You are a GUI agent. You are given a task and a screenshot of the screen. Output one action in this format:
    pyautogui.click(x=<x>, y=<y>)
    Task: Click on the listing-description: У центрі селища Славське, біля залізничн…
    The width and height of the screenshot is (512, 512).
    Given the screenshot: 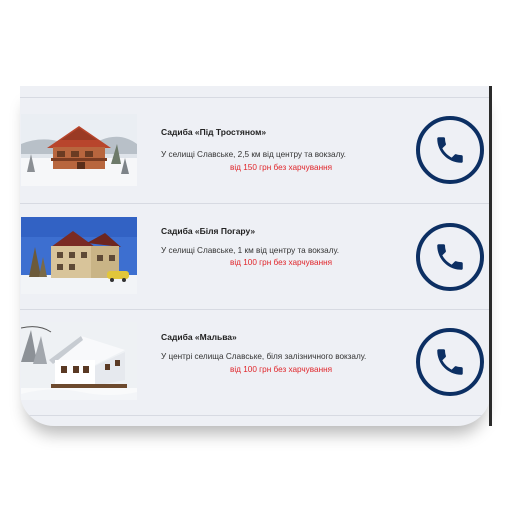 What is the action you would take?
    pyautogui.click(x=264, y=356)
    